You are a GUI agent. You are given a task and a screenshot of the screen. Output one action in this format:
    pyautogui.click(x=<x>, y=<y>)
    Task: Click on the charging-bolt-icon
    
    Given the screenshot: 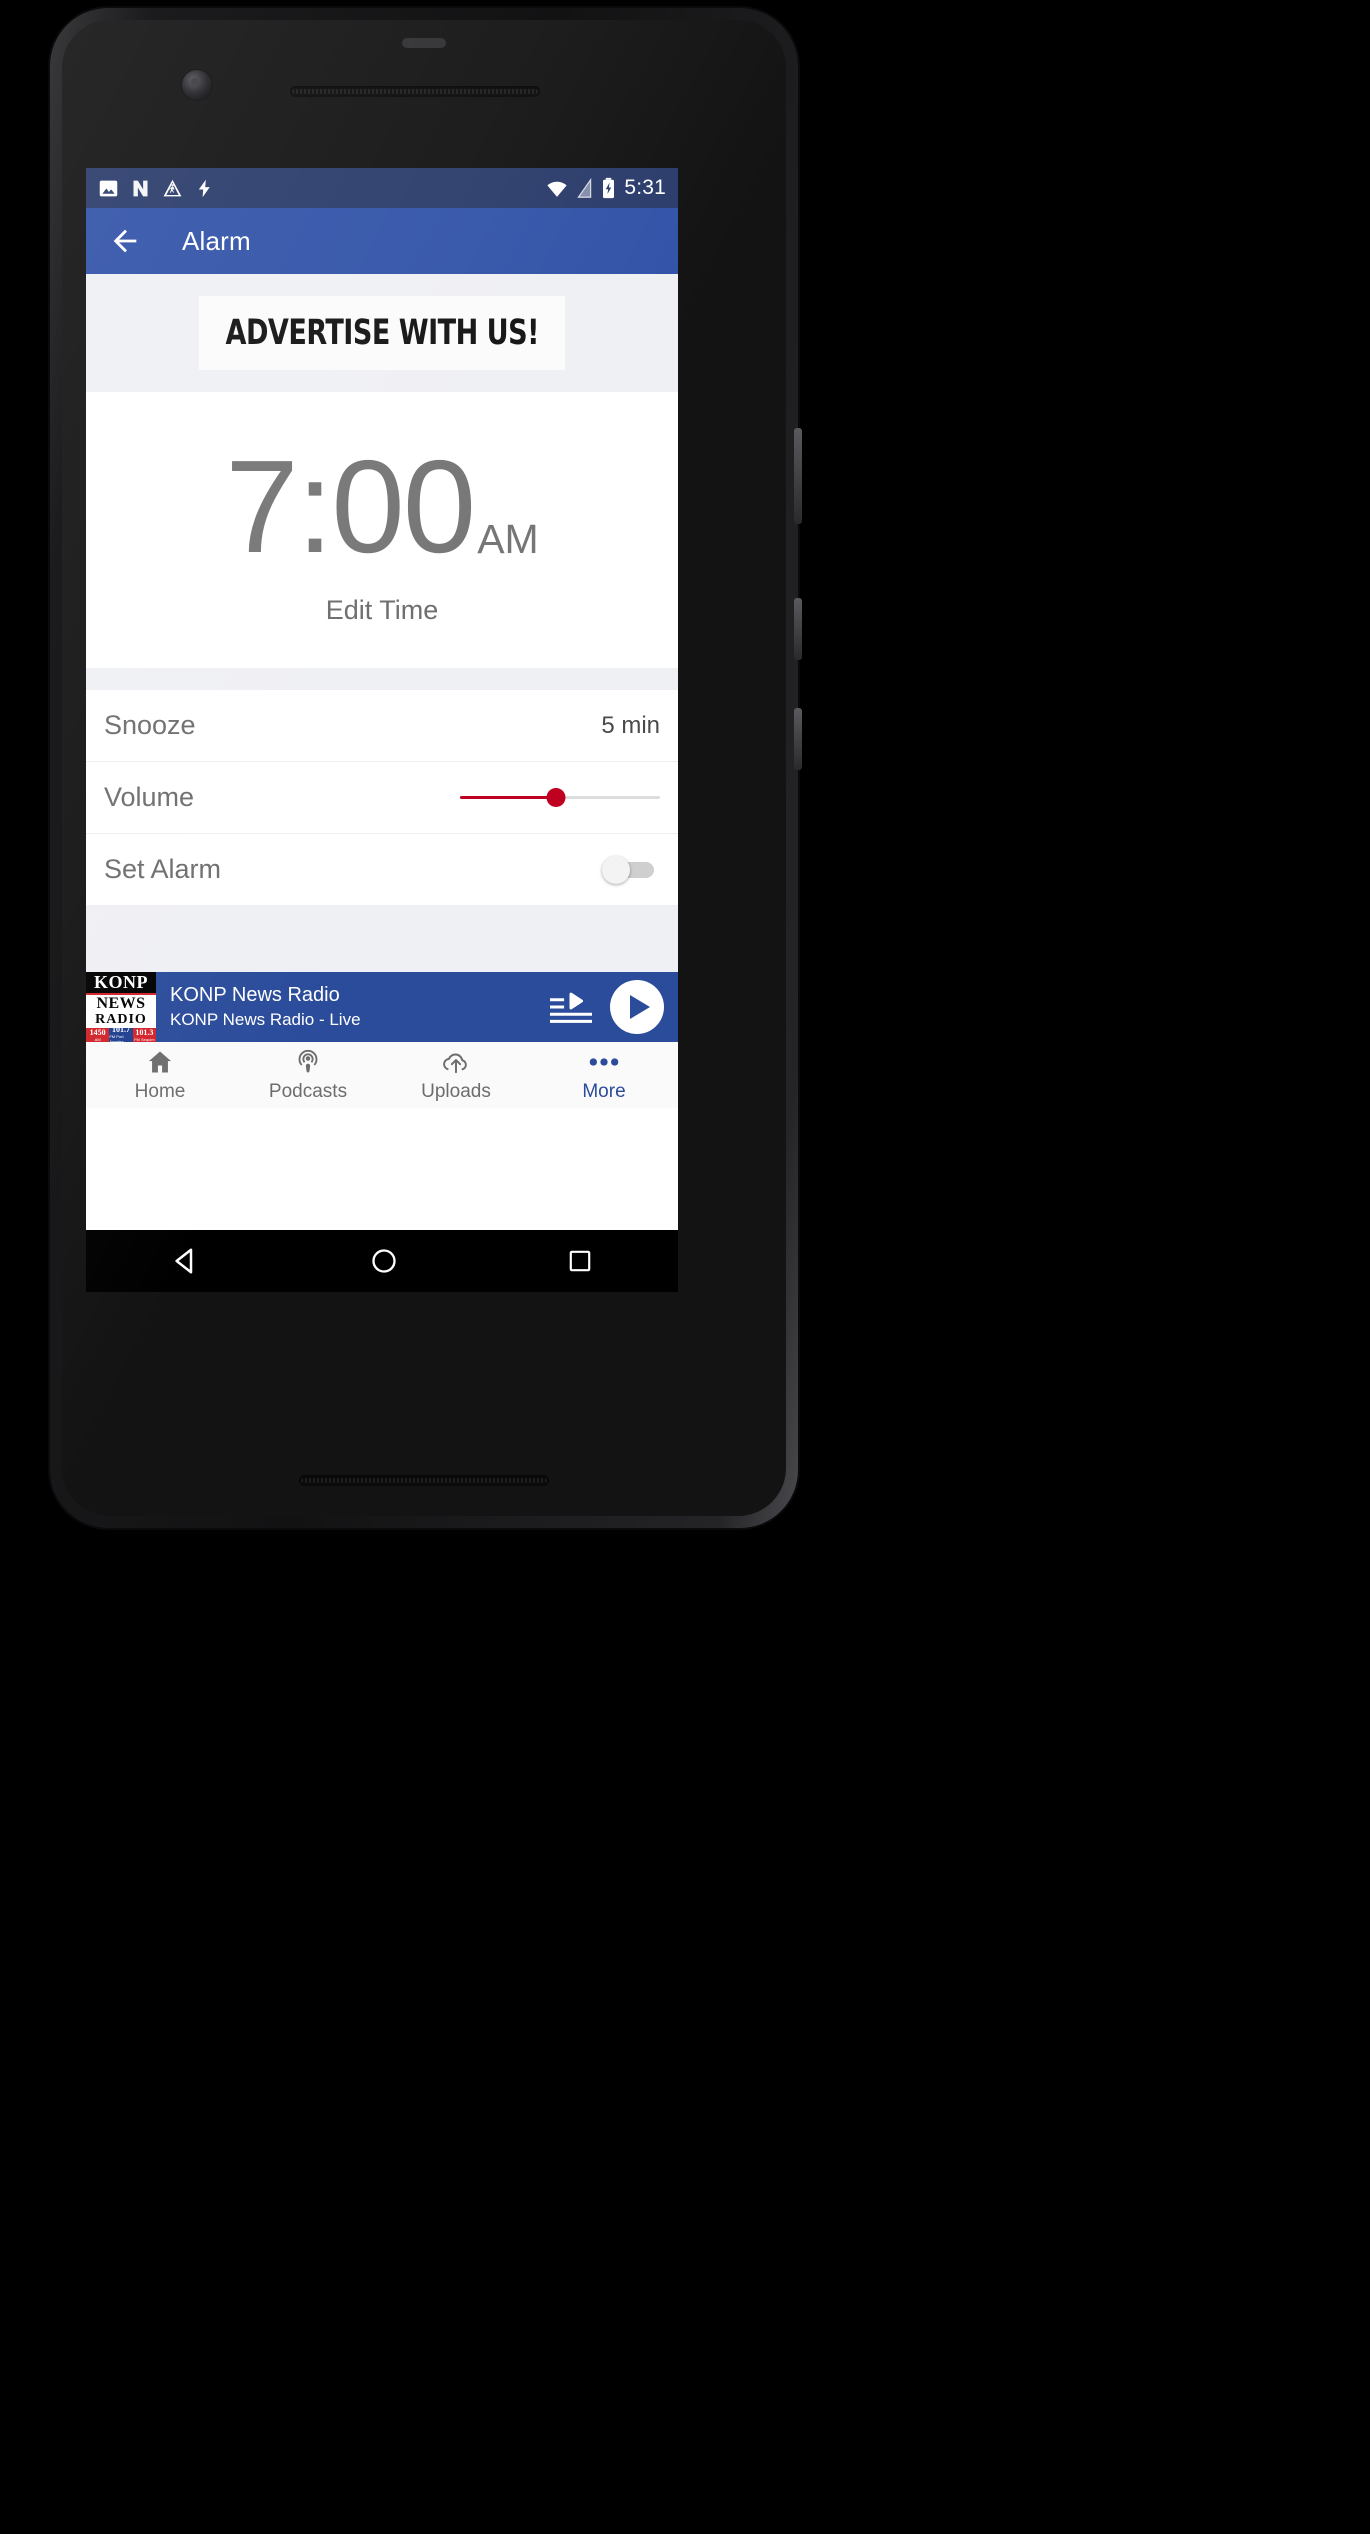 What is the action you would take?
    pyautogui.click(x=204, y=188)
    